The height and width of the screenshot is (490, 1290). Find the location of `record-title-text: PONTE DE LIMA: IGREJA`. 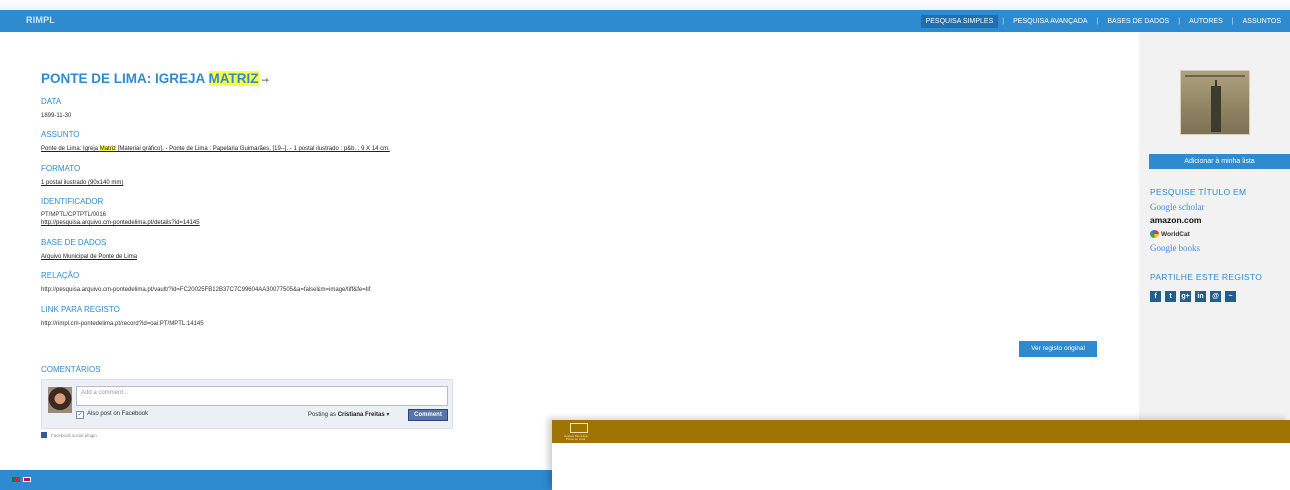

record-title-text: PONTE DE LIMA: IGREJA is located at coordinates (125, 78).